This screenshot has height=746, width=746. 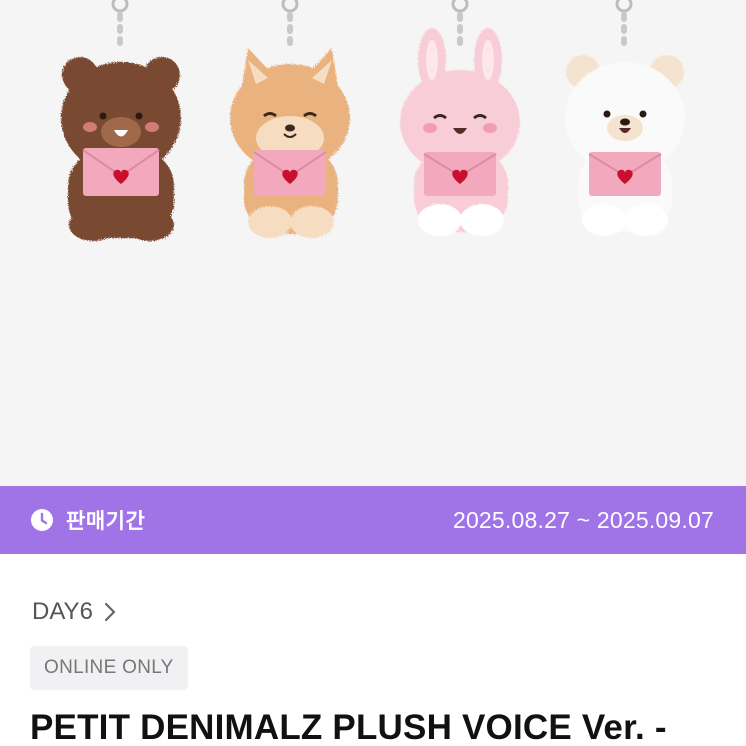 I want to click on sale-period-label-group: 판매기간, so click(x=87, y=520).